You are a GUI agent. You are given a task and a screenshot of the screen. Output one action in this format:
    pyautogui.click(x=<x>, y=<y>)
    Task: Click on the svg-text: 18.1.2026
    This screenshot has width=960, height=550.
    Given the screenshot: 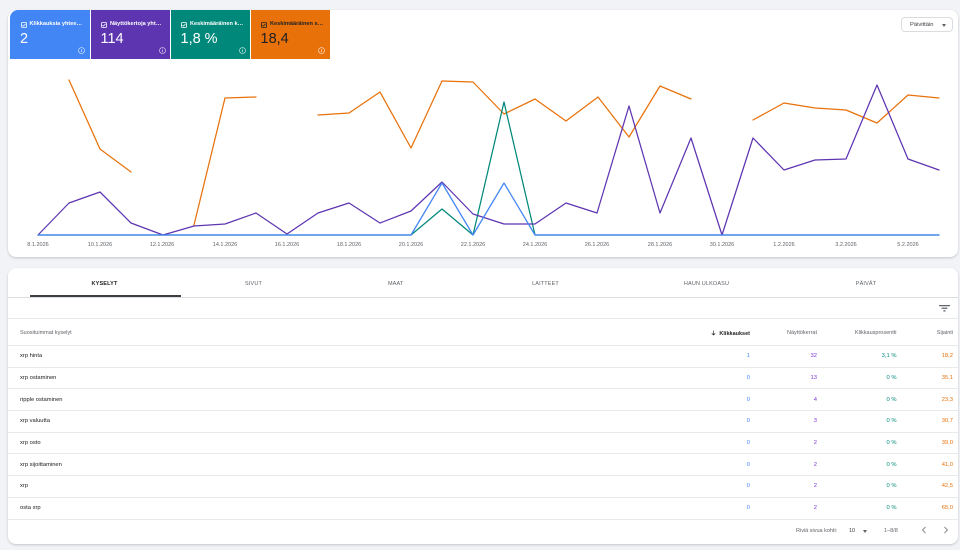 What is the action you would take?
    pyautogui.click(x=349, y=245)
    